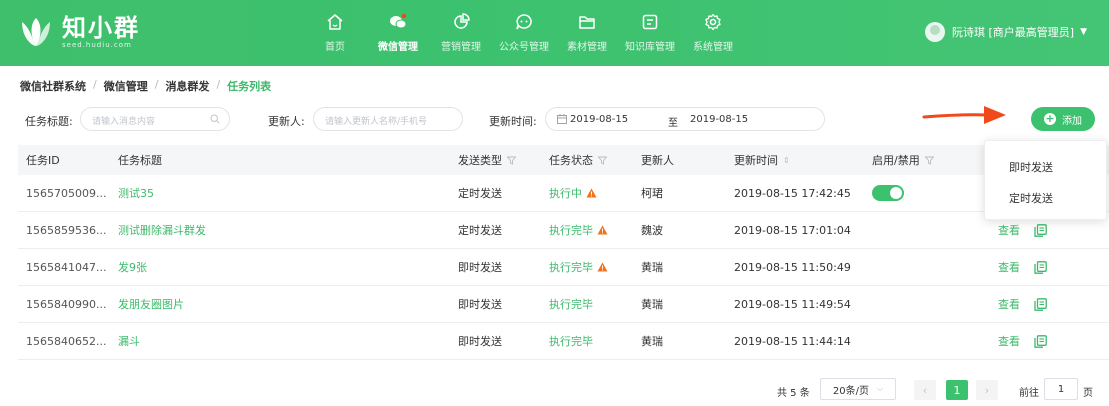 Image resolution: width=1109 pixels, height=406 pixels. I want to click on update-time: 2019-08-15 11:44:14, so click(792, 341).